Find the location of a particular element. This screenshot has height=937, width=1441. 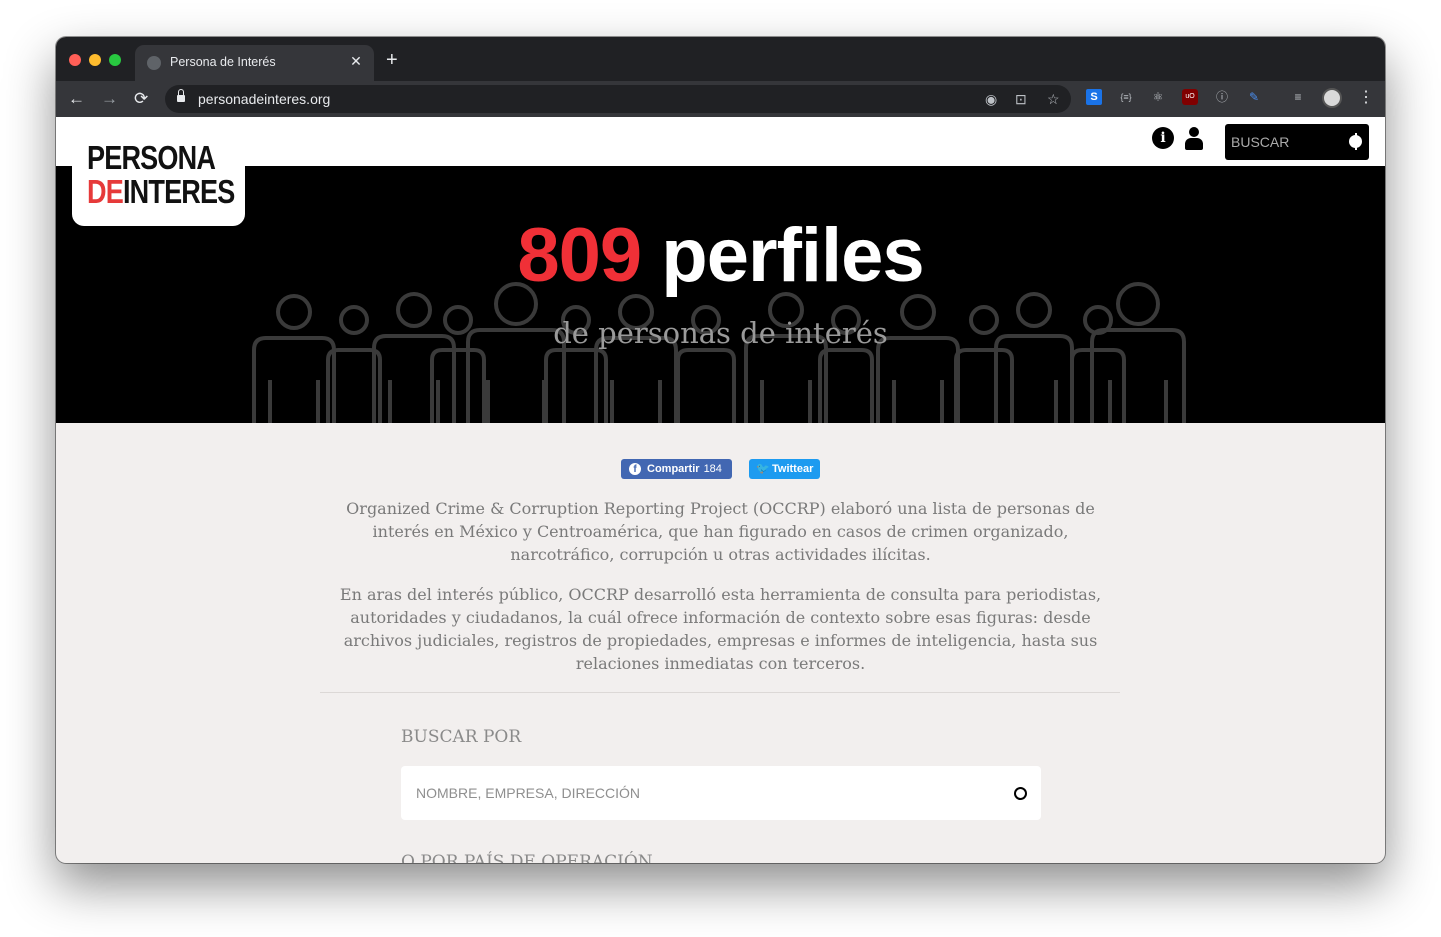

cookie-blocked-icon: ◉ is located at coordinates (991, 99).